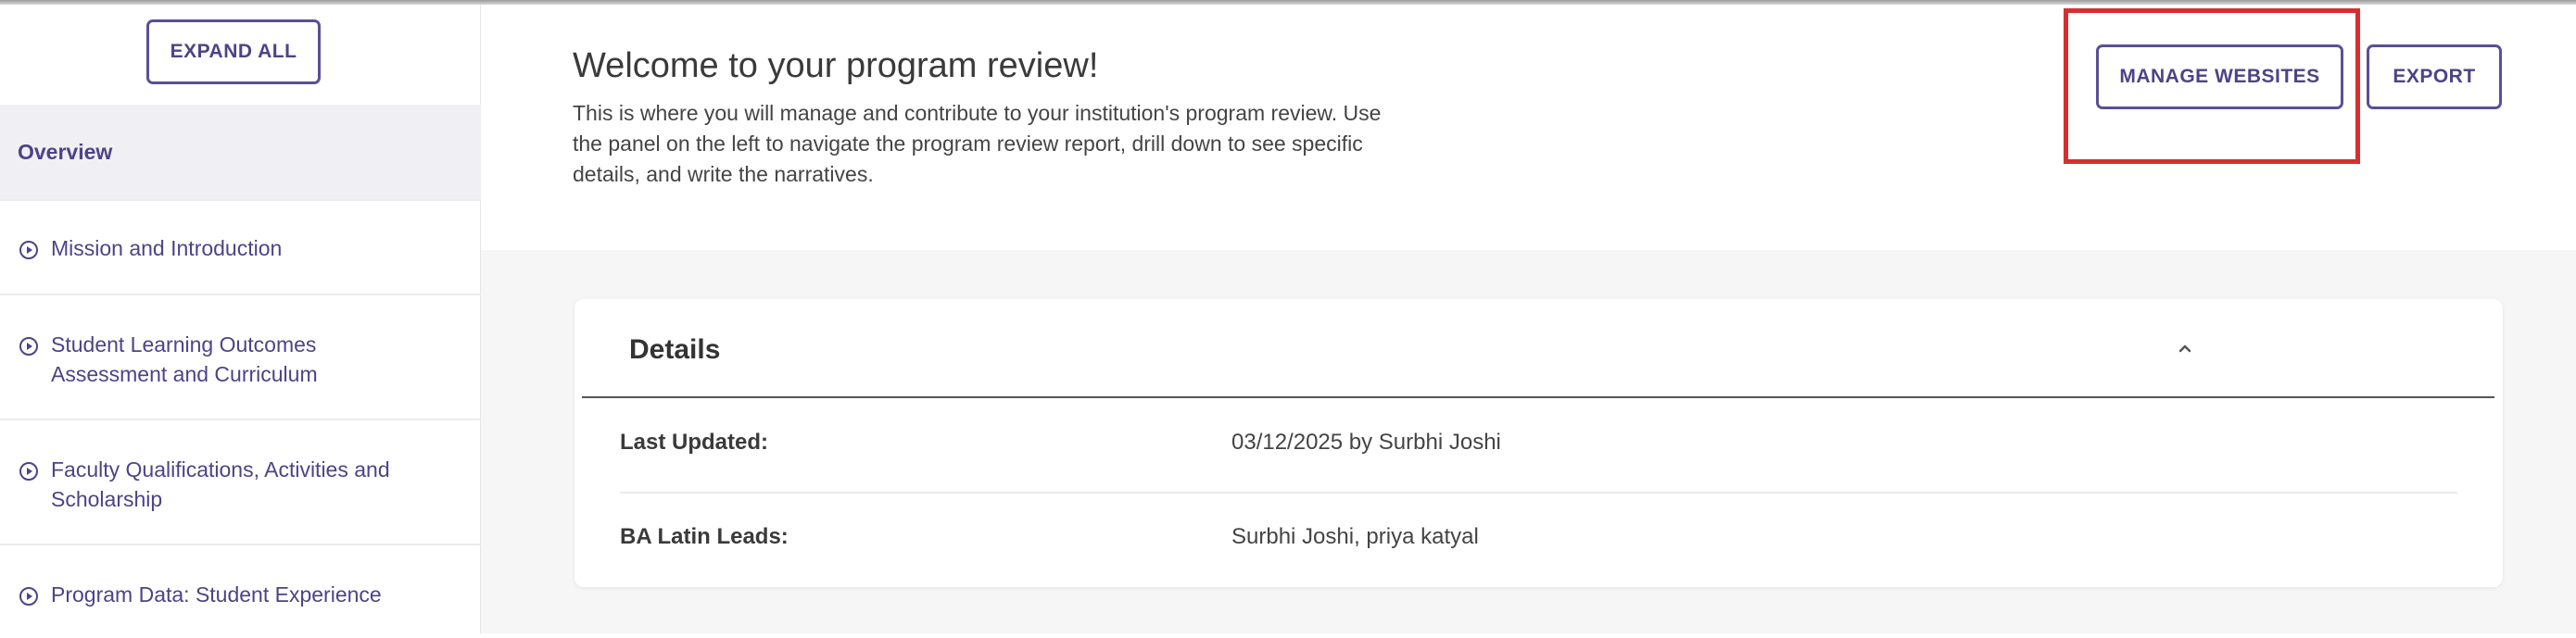 The width and height of the screenshot is (2576, 638). Describe the element at coordinates (1355, 536) in the screenshot. I see `detail-value: Surbhi Joshi, priya katyal` at that location.